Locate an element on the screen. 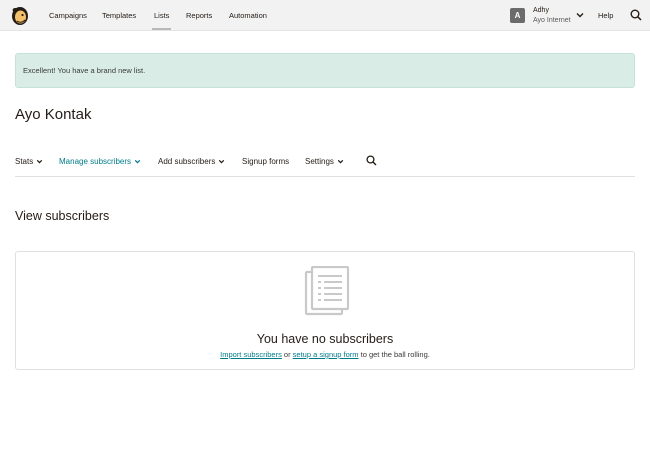  subnav-manage-subscribers-label: Manage subscribers is located at coordinates (95, 161).